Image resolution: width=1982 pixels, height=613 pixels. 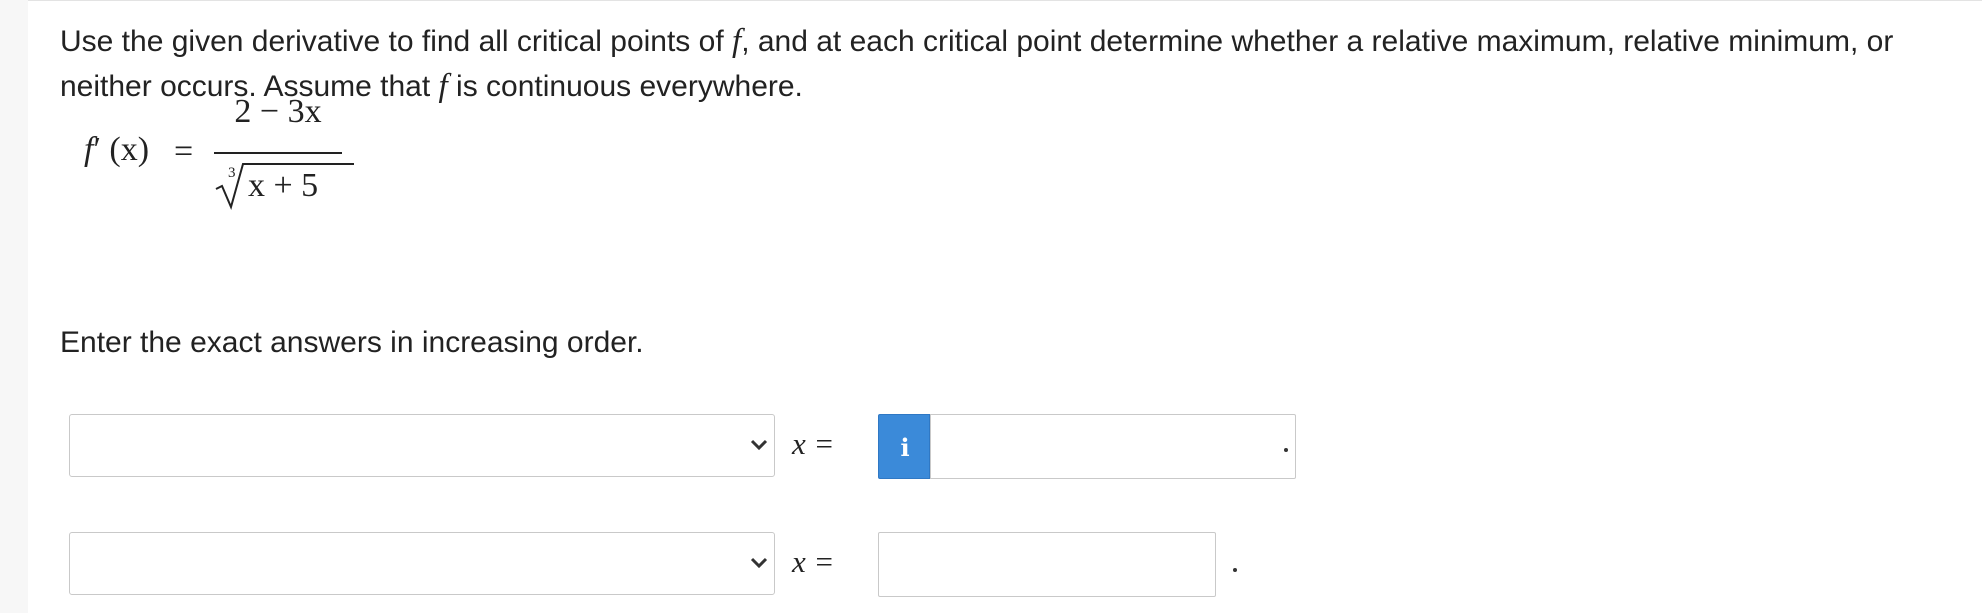 I want to click on radicand: x + 5, so click(x=283, y=185).